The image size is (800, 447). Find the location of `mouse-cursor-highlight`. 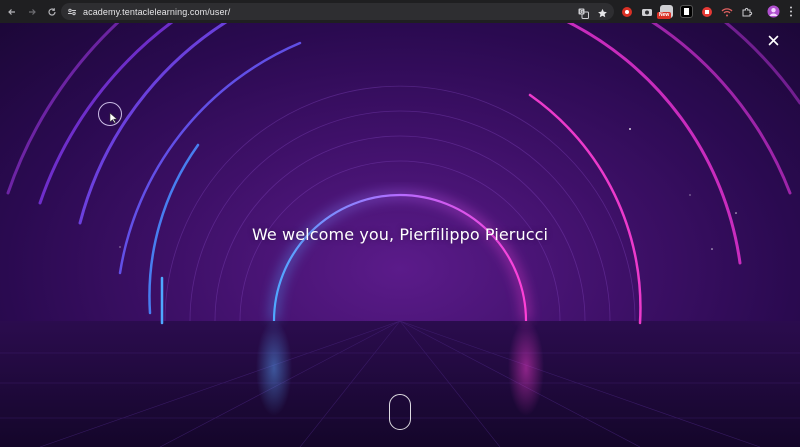

mouse-cursor-highlight is located at coordinates (110, 114).